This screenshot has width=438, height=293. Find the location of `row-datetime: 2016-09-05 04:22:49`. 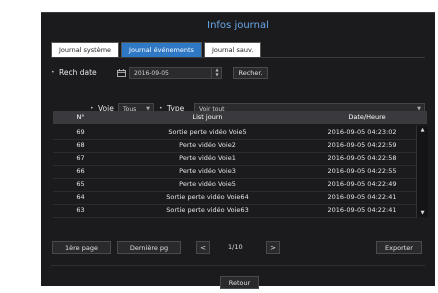

row-datetime: 2016-09-05 04:22:49 is located at coordinates (362, 184).